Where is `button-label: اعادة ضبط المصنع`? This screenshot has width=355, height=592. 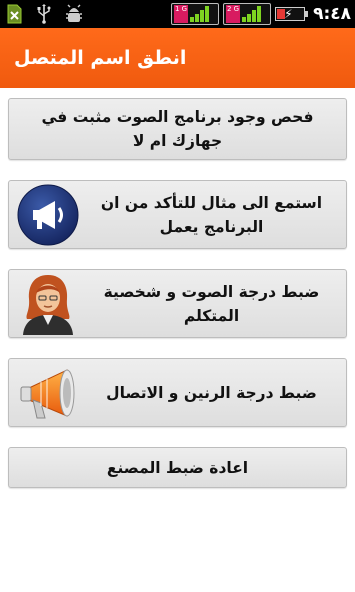
button-label: اعادة ضبط المصنع is located at coordinates (177, 467).